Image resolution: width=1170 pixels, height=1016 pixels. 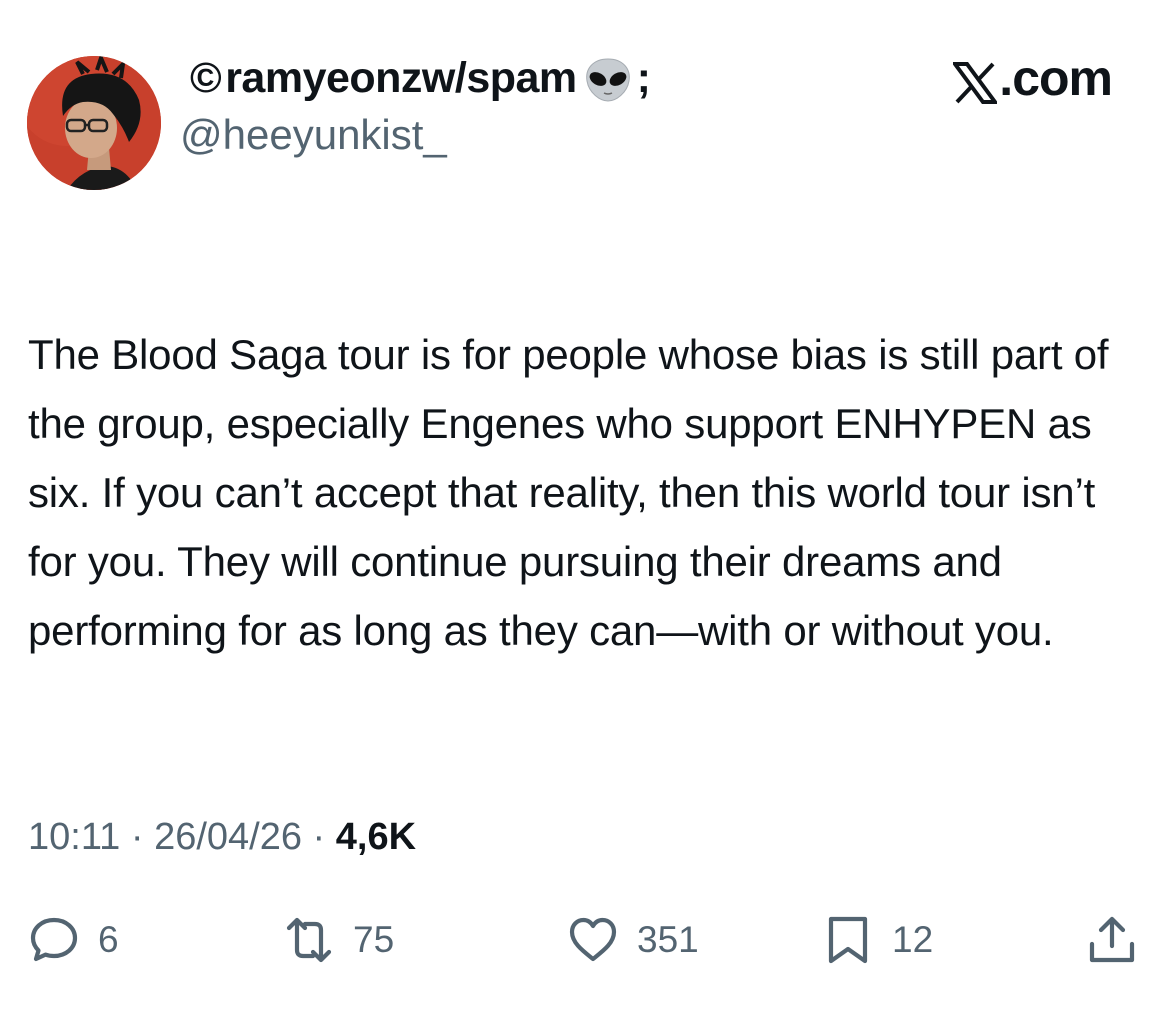 What do you see at coordinates (668, 939) in the screenshot?
I see `like-count: 351` at bounding box center [668, 939].